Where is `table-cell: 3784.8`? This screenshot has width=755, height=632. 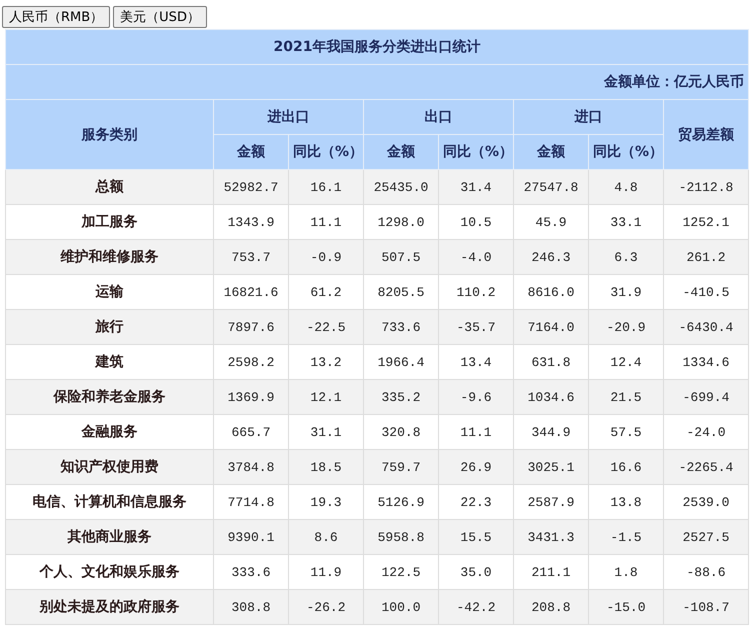 table-cell: 3784.8 is located at coordinates (251, 467).